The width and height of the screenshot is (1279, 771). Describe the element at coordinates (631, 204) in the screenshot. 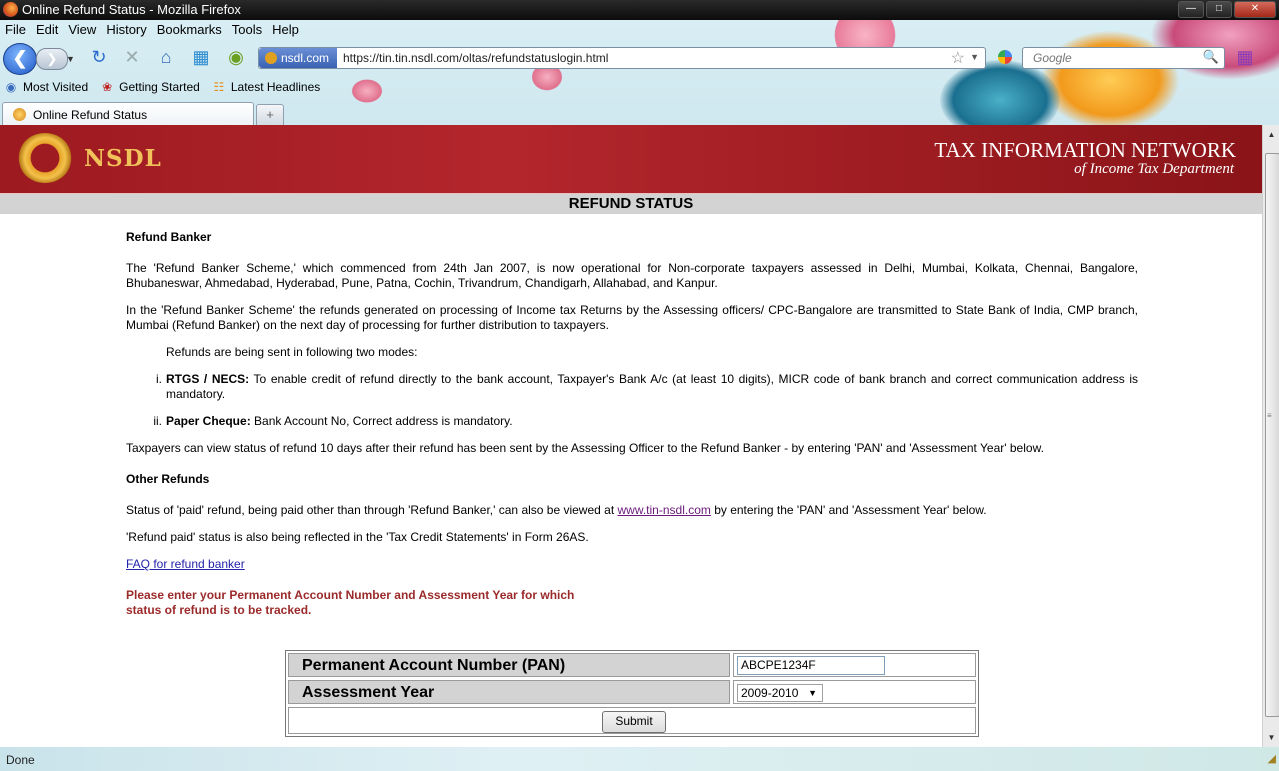

I see `page-title: REFUND STATUS` at that location.